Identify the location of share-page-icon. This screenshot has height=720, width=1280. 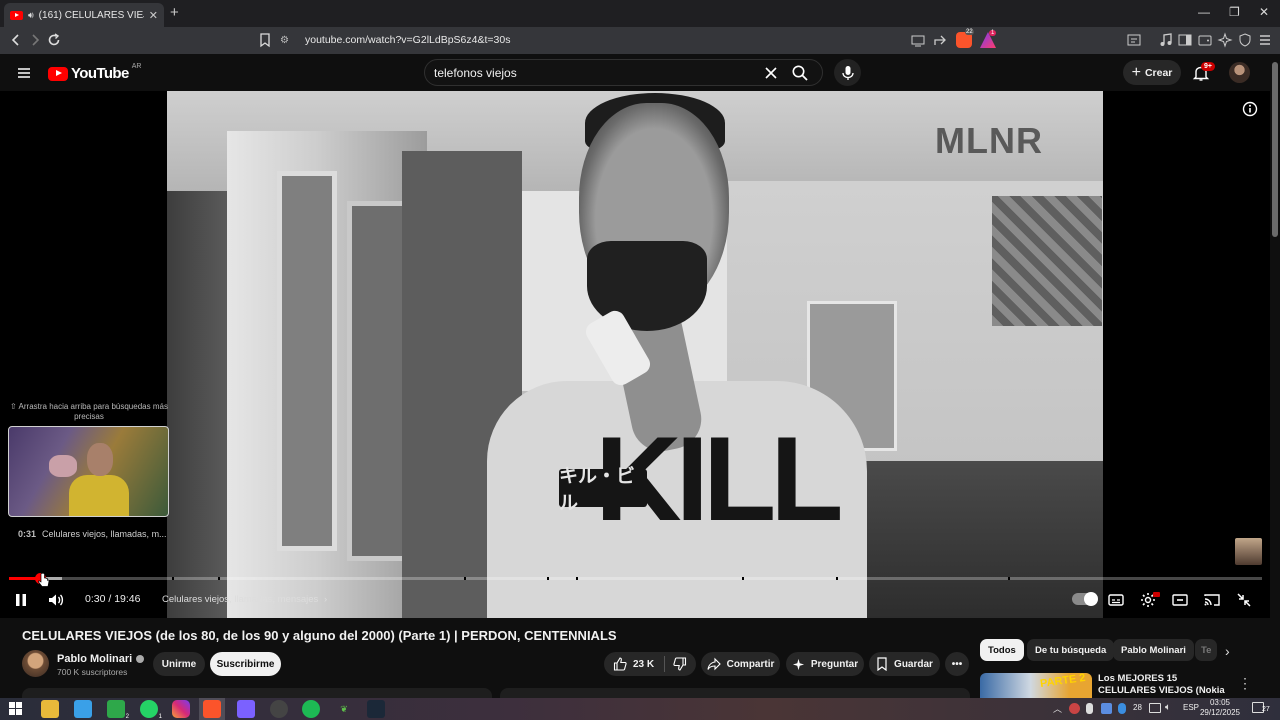
(940, 40).